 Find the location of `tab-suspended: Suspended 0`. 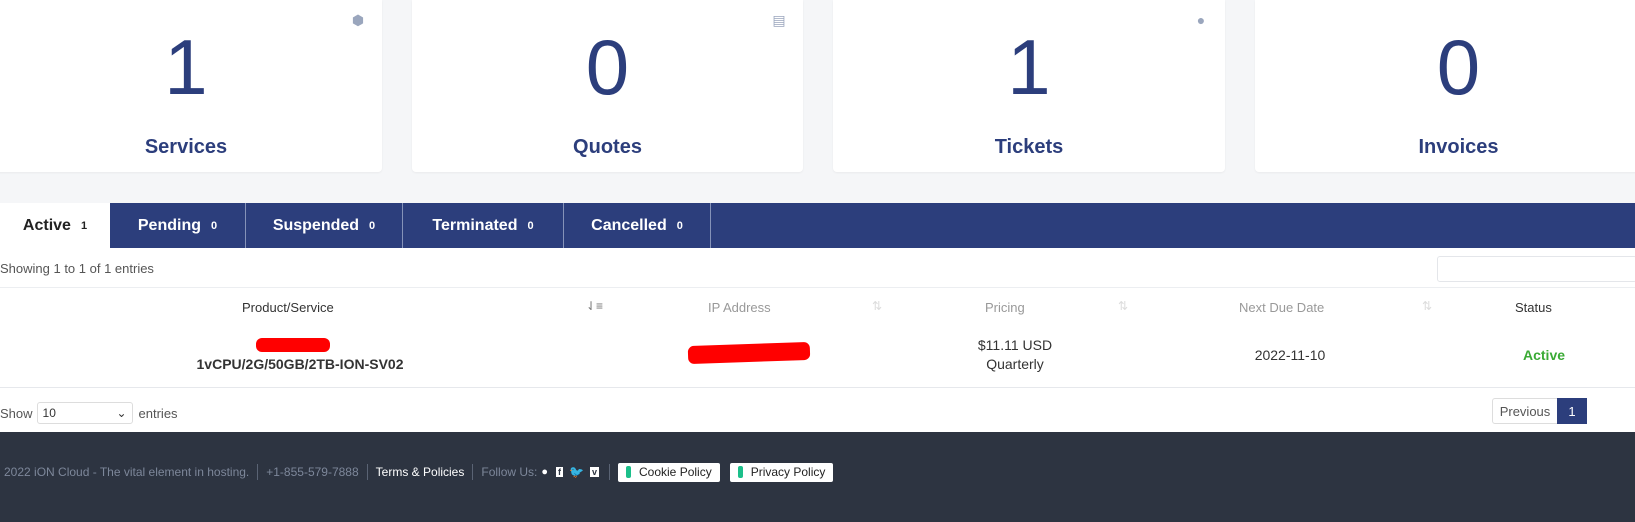

tab-suspended: Suspended 0 is located at coordinates (324, 225).